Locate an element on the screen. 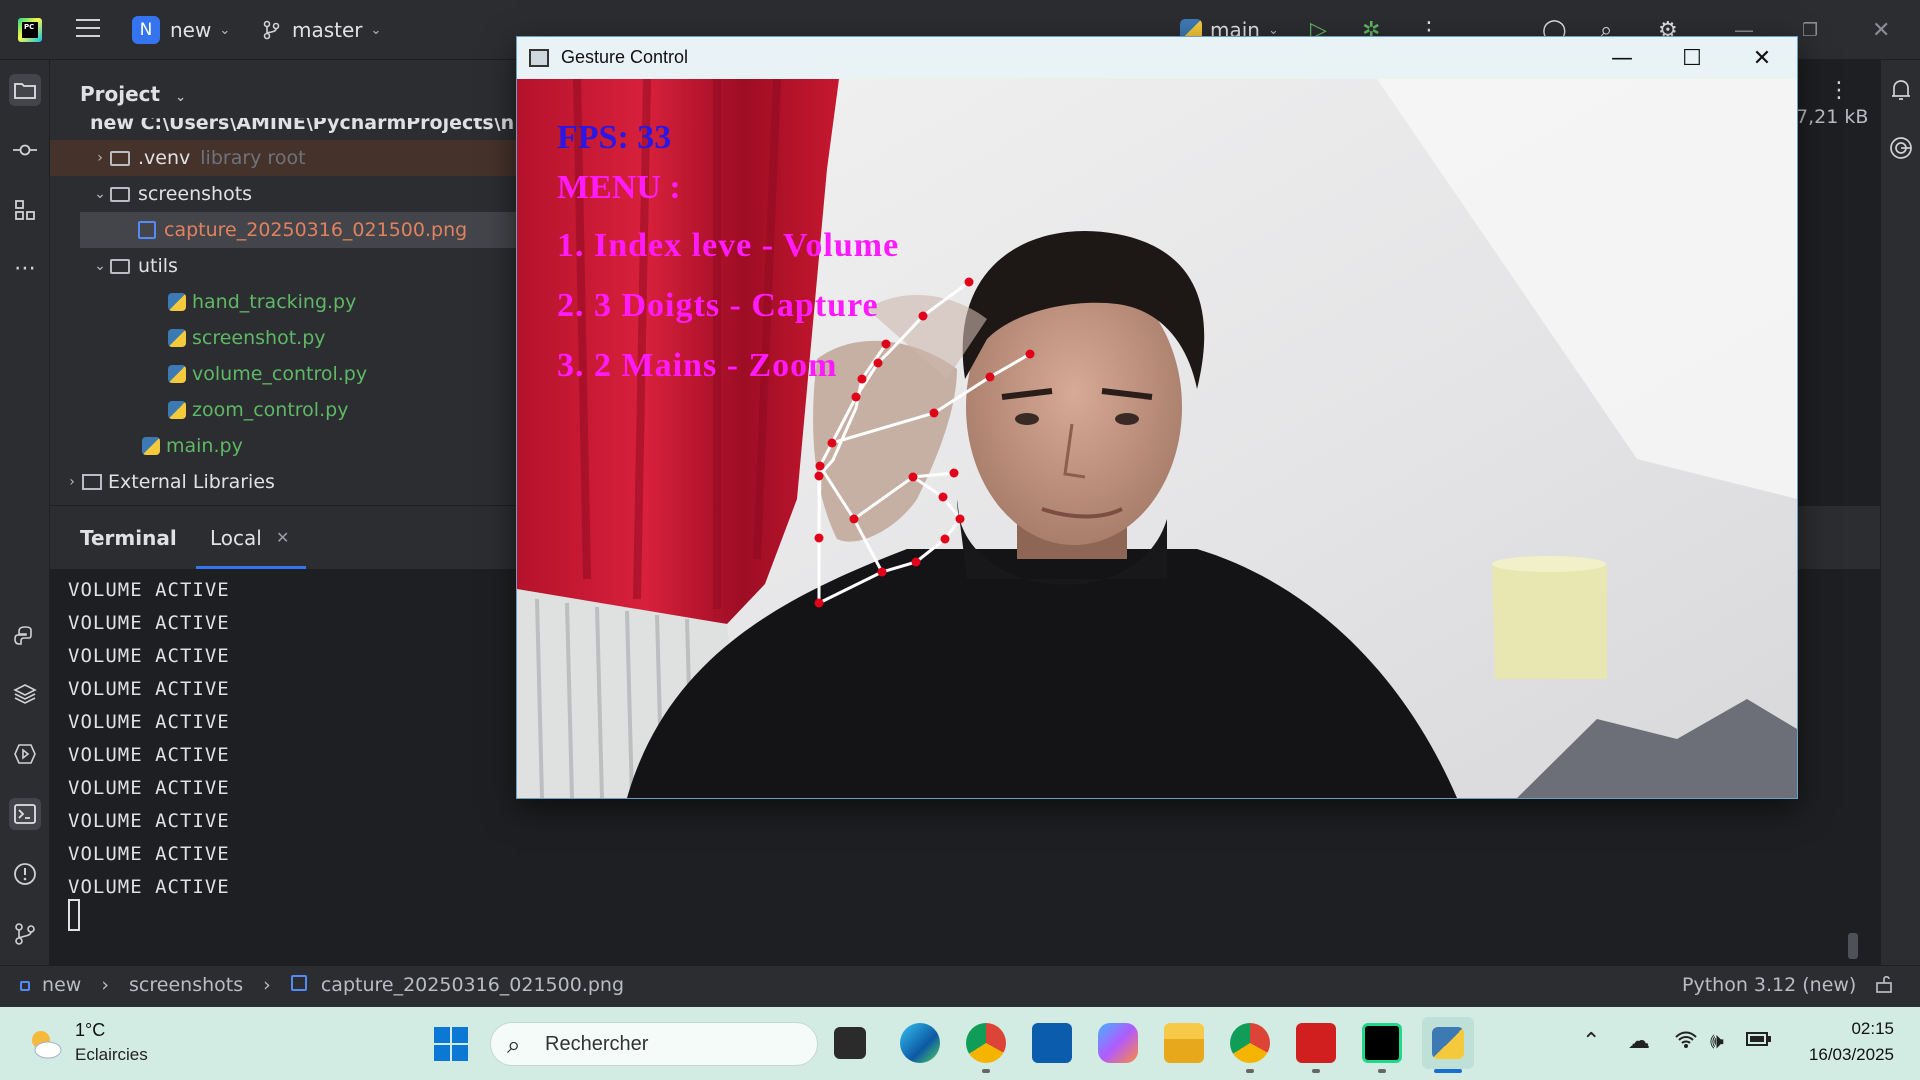 The width and height of the screenshot is (1920, 1080). weather-icon is located at coordinates (45, 1044).